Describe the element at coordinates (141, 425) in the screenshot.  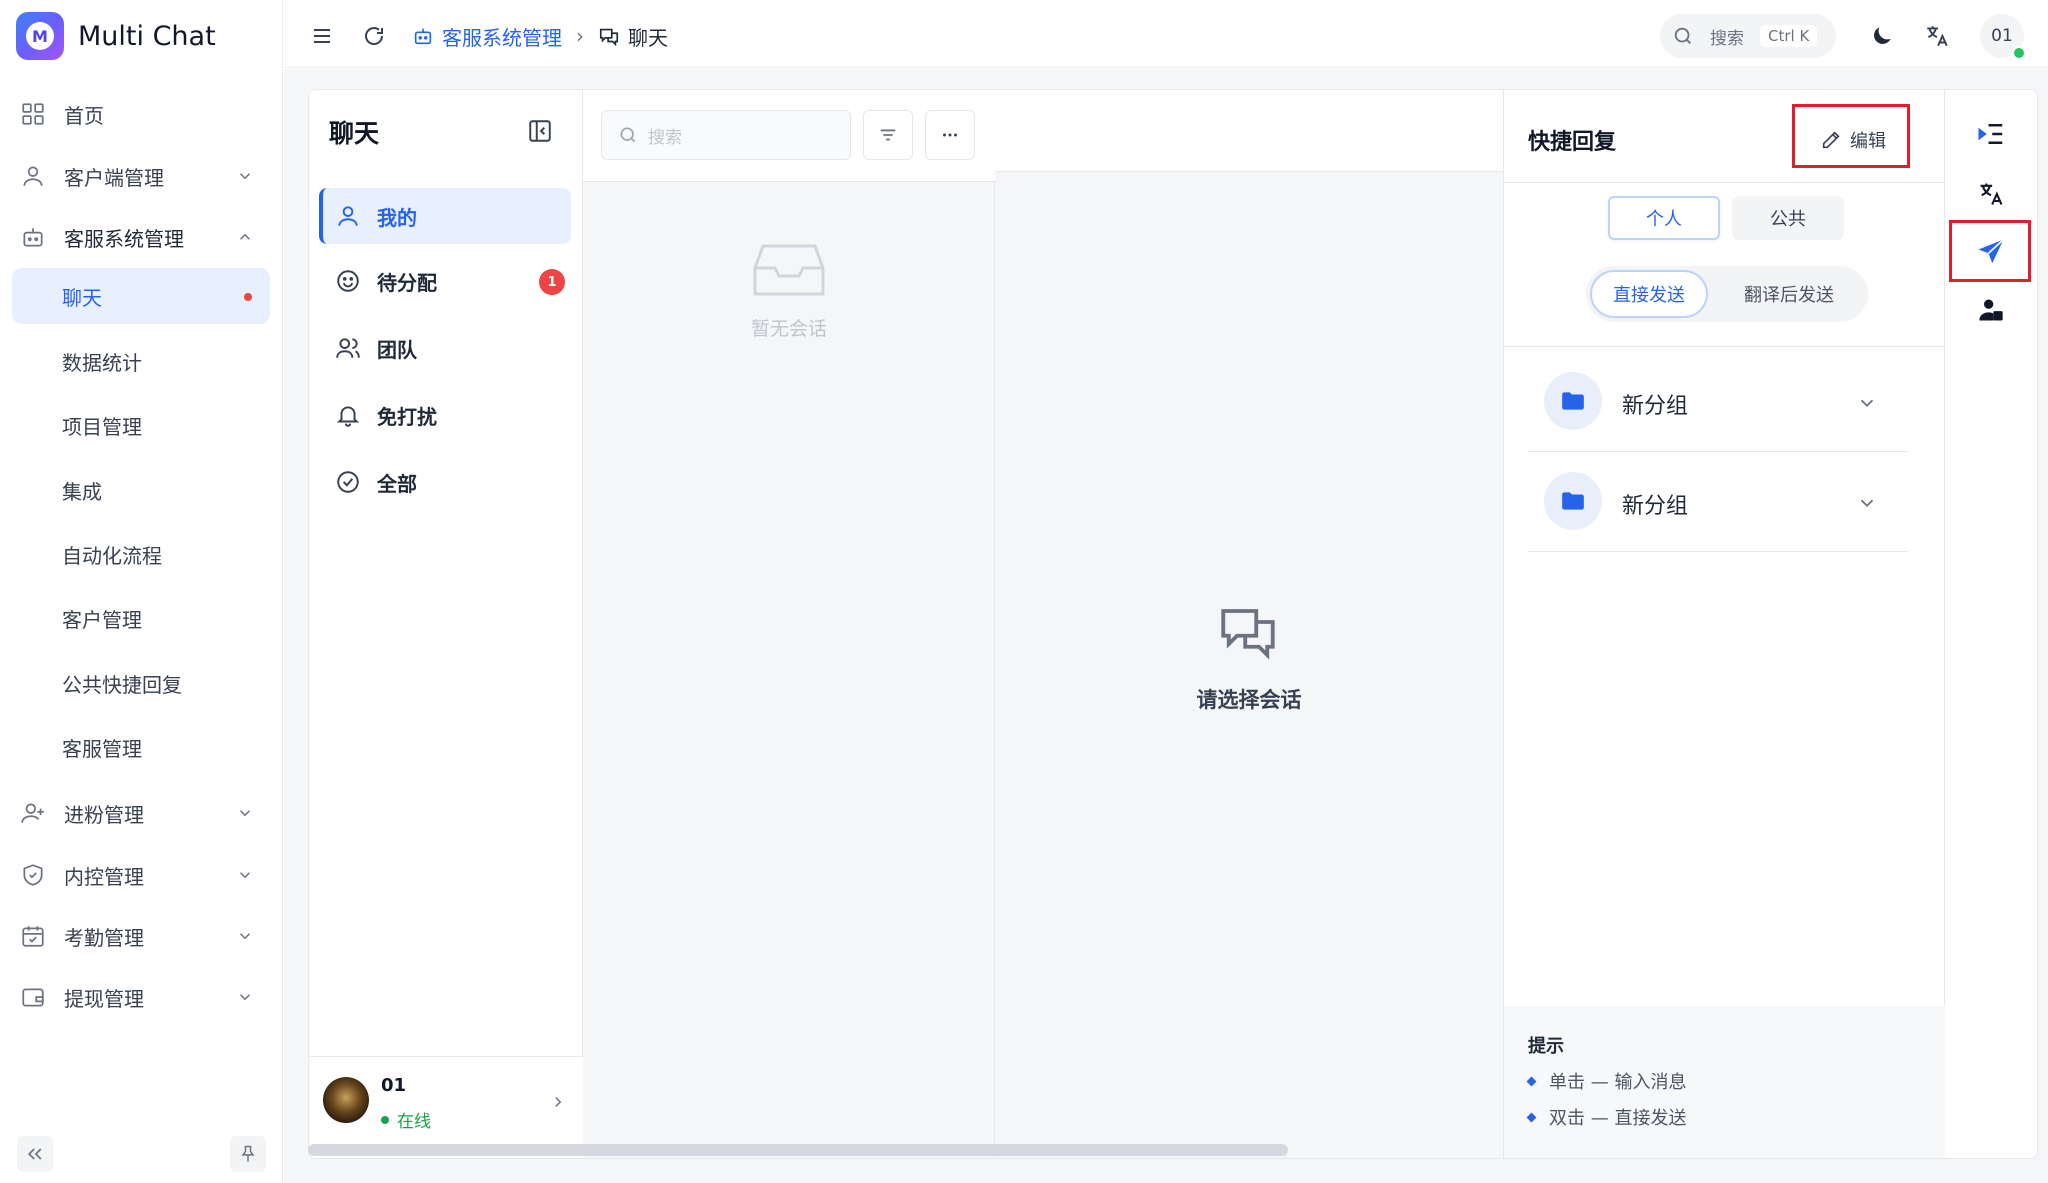
I see `sidebar-item-projects: 项目管理` at that location.